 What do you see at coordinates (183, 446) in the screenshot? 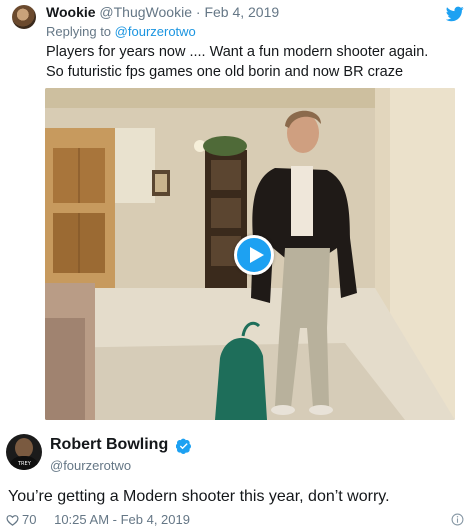
I see `verified-badge-icon` at bounding box center [183, 446].